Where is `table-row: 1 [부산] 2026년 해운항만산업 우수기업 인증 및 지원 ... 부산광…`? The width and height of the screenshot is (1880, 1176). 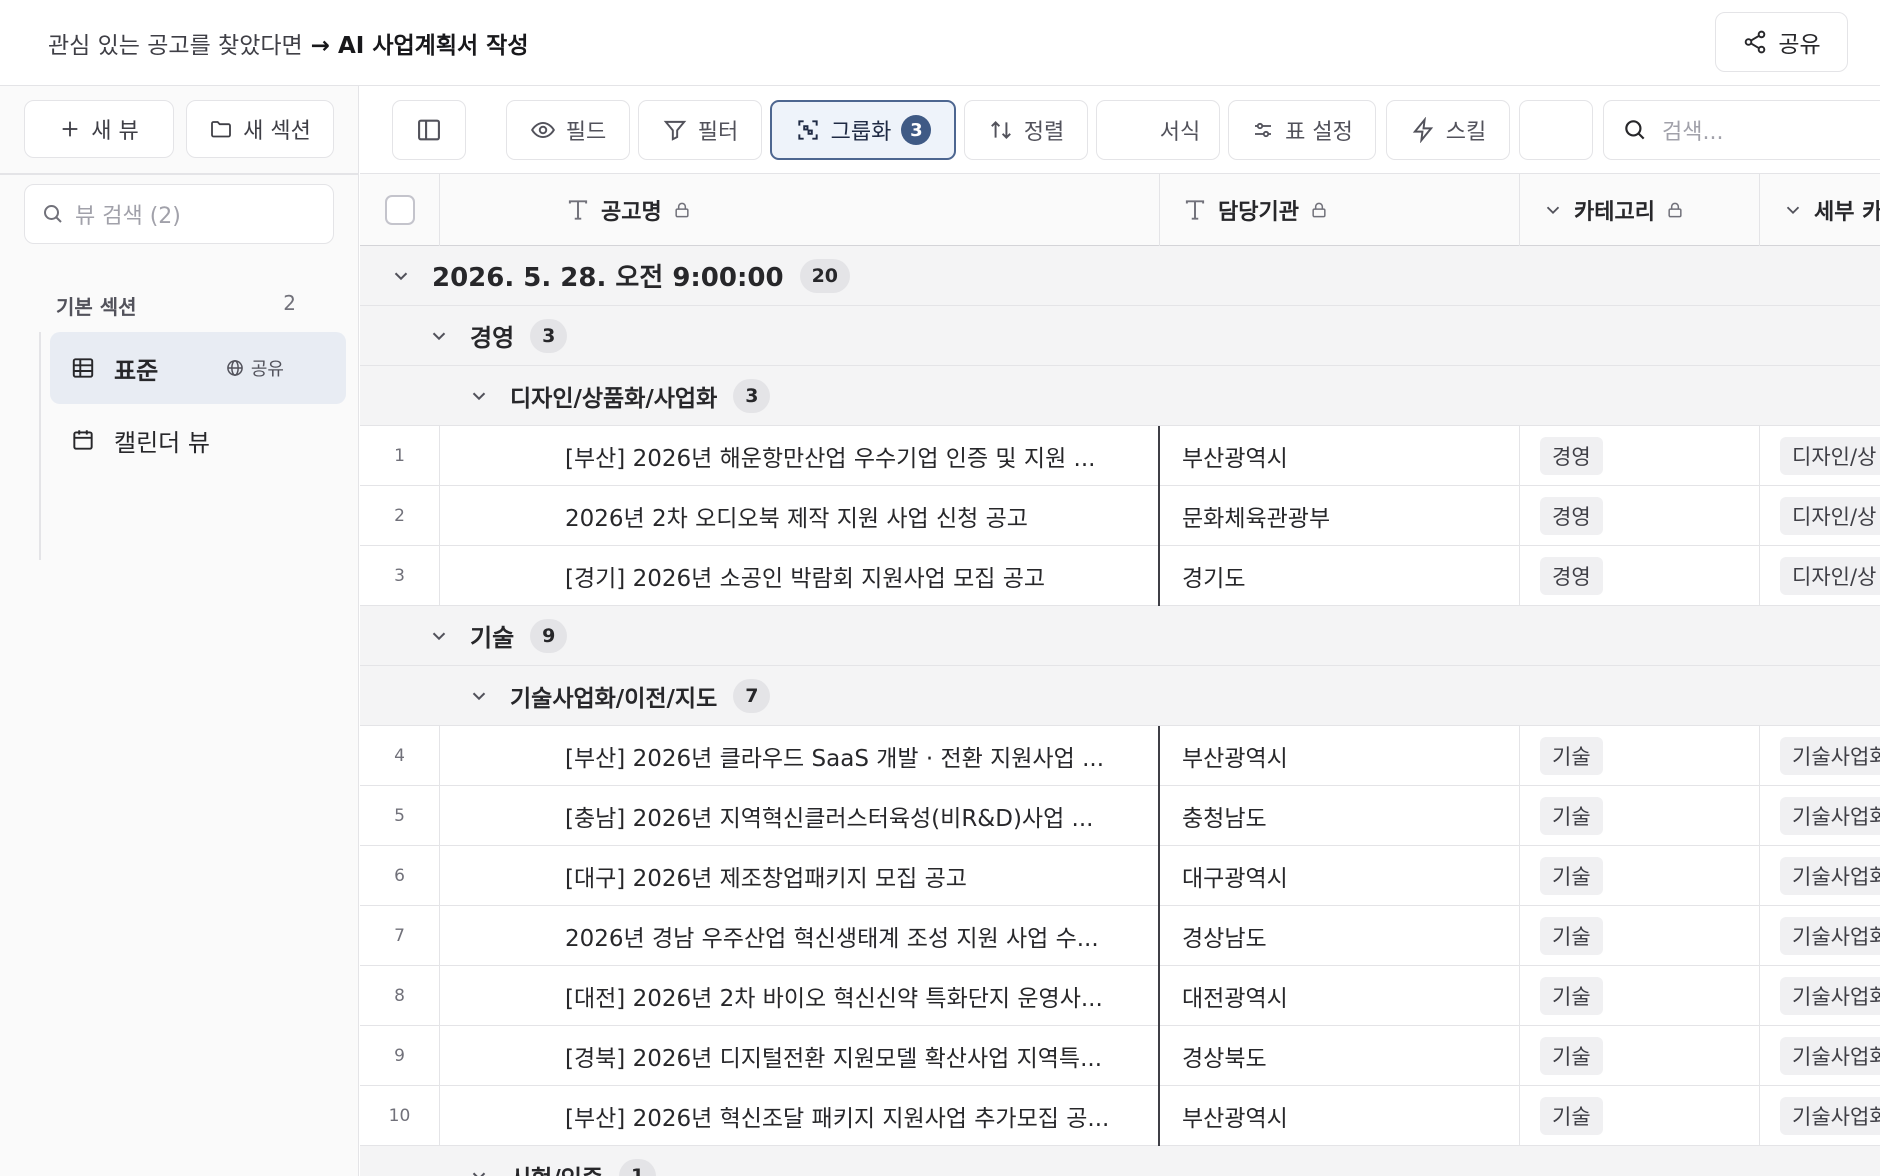
table-row: 1 [부산] 2026년 해운항만산업 우수기업 인증 및 지원 ... 부산광… is located at coordinates (1120, 456).